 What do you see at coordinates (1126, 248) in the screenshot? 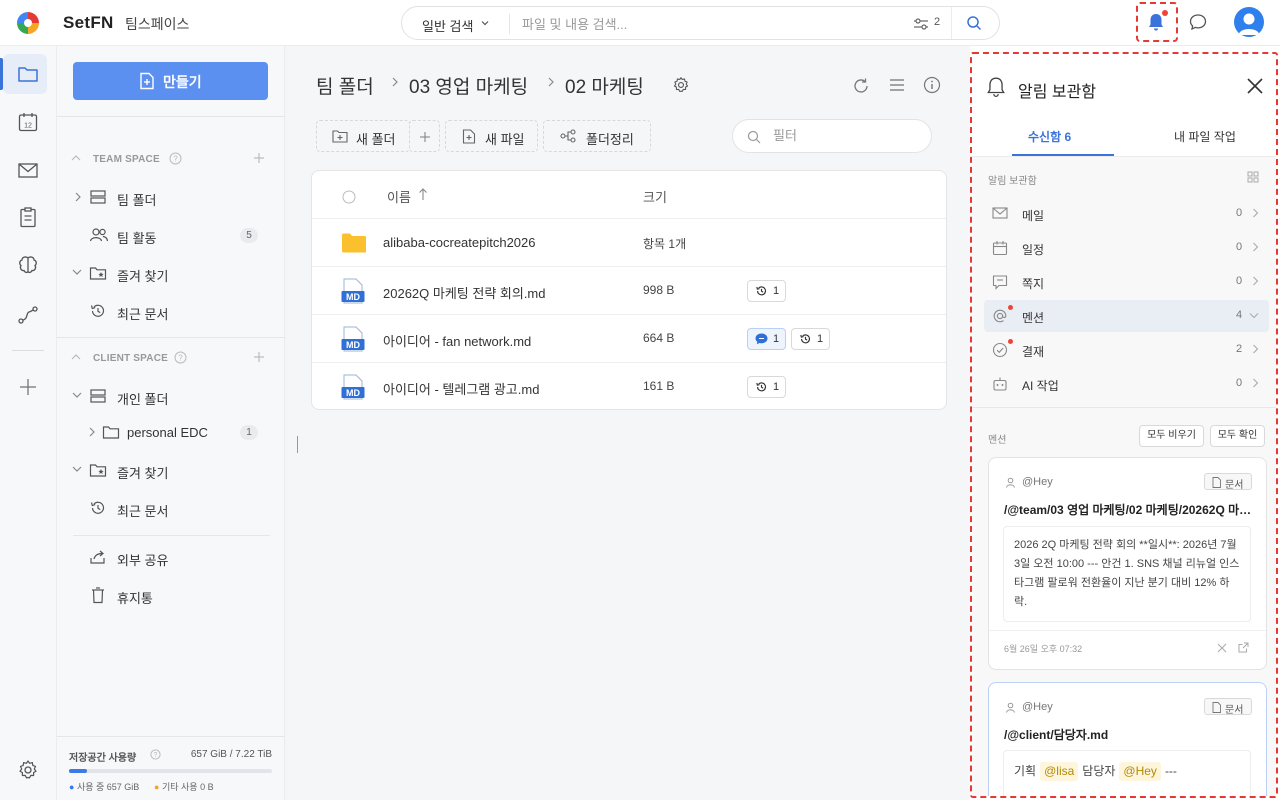
I see `category-schedule: 일정 0` at bounding box center [1126, 248].